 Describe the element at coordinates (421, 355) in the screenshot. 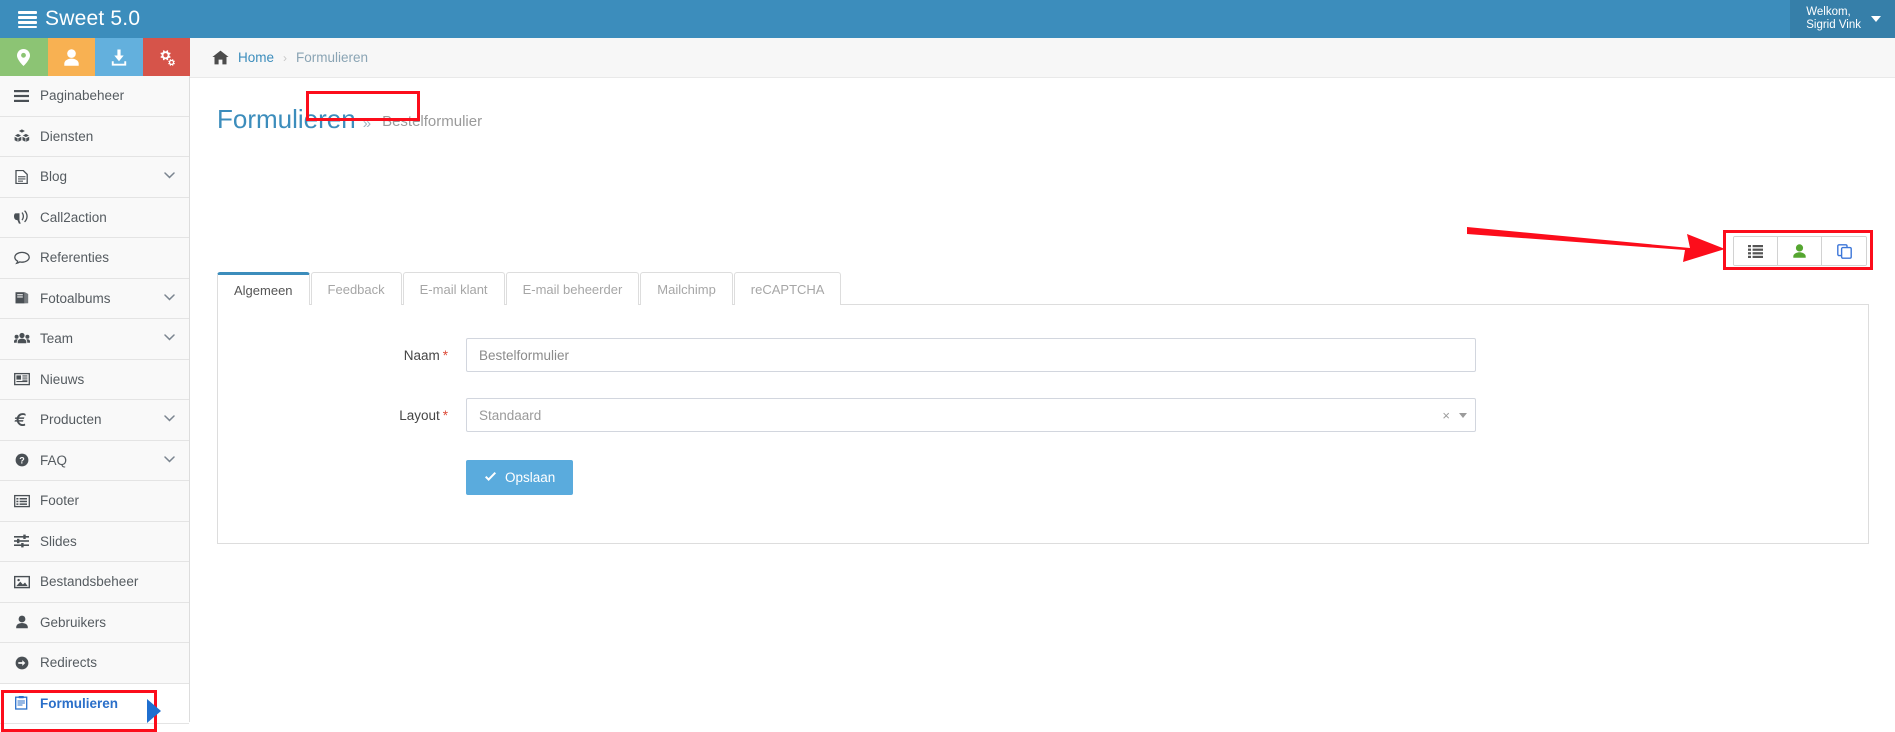

I see `naam-label-text: Naam` at that location.